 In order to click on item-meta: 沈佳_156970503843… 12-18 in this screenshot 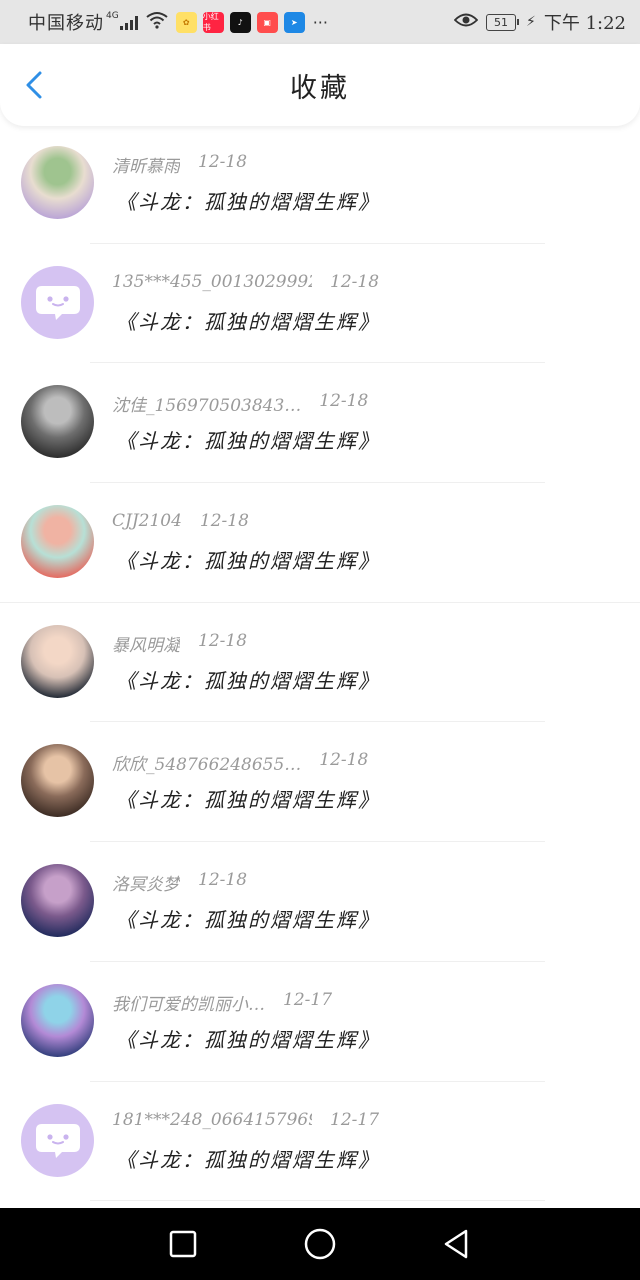, I will do `click(240, 403)`.